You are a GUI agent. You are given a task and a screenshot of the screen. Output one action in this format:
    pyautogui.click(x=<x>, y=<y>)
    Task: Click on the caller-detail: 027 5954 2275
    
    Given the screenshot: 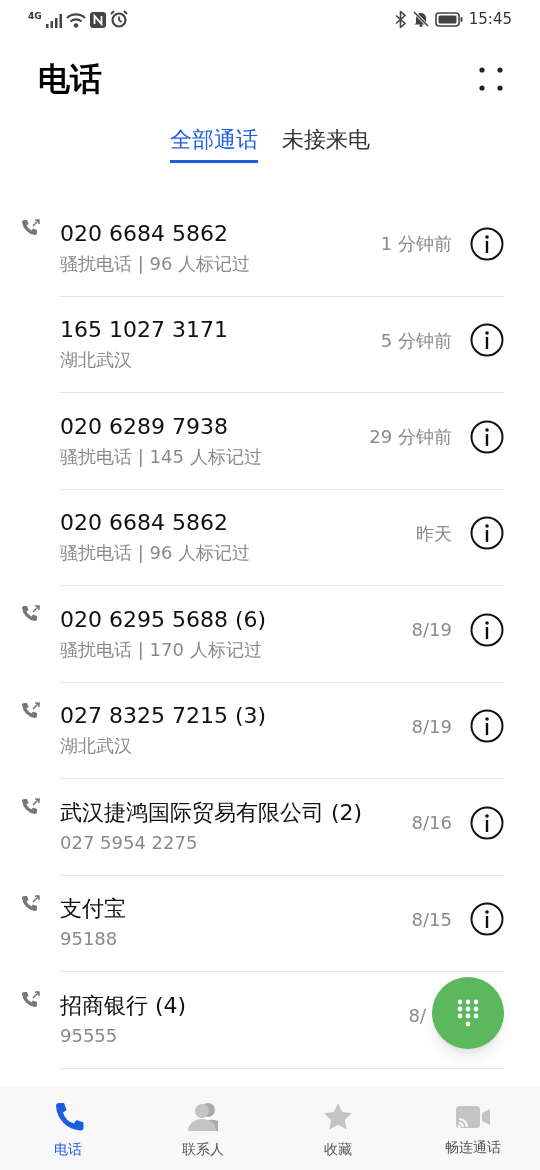 What is the action you would take?
    pyautogui.click(x=129, y=842)
    